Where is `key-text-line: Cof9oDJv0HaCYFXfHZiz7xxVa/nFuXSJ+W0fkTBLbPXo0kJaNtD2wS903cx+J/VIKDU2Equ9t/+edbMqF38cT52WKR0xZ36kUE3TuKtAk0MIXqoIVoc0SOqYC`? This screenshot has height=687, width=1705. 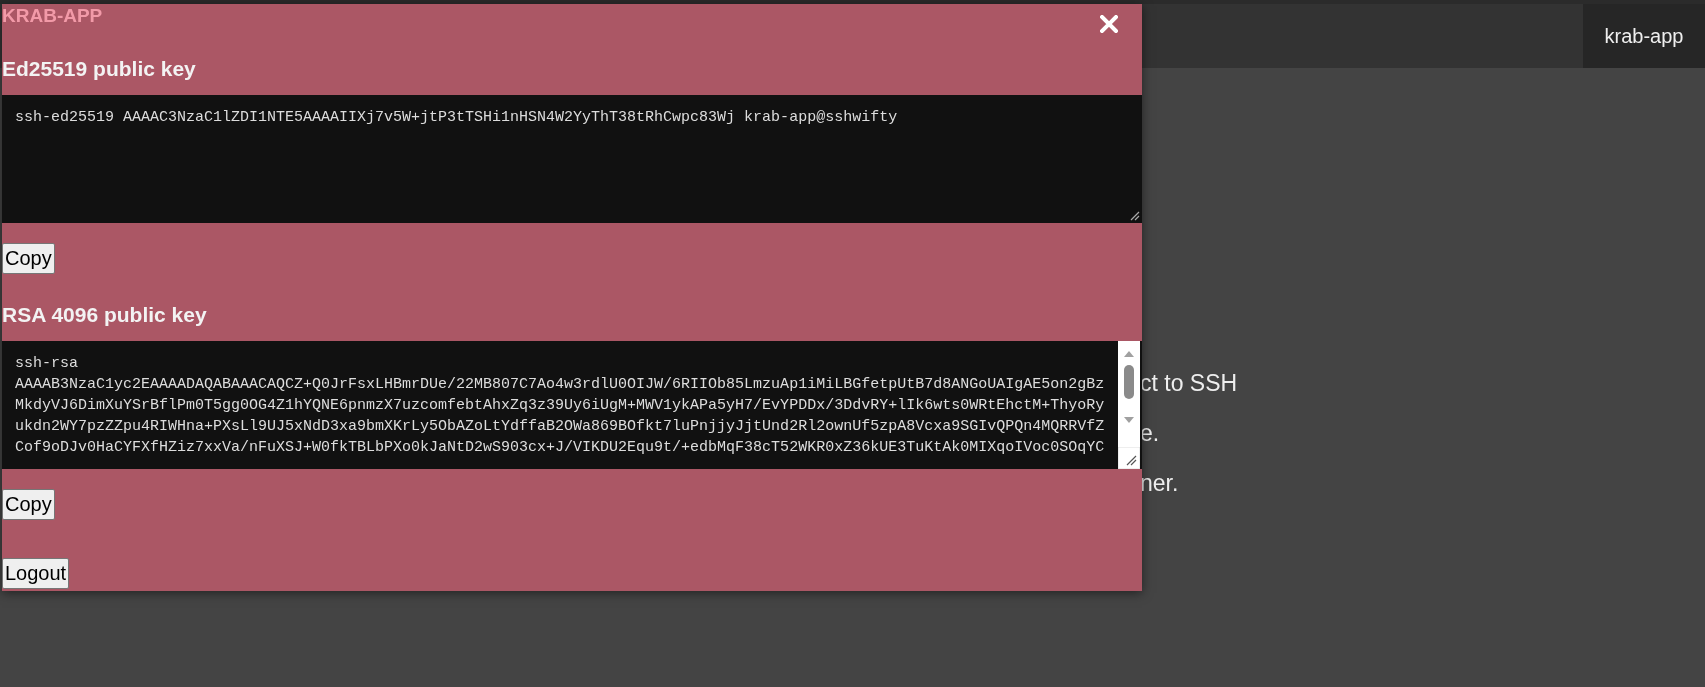 key-text-line: Cof9oDJv0HaCYFXfHZiz7xxVa/nFuXSJ+W0fkTBLbPXo0kJaNtD2wS903cx+J/VIKDU2Equ9t/+edbMqF38cT52WKR0xZ36kUE3TuKtAk0MIXqoIVoc0SOqYC is located at coordinates (560, 448).